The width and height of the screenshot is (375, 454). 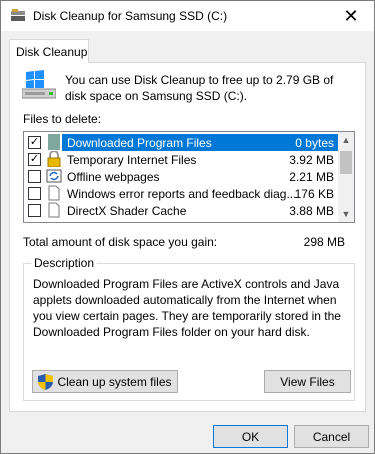 What do you see at coordinates (54, 176) in the screenshot?
I see `sync-icon` at bounding box center [54, 176].